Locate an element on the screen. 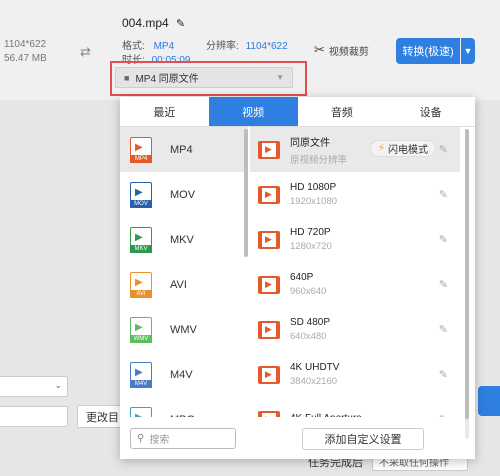 The height and width of the screenshot is (476, 500). video-cut-button: ✂ 视频裁剪 is located at coordinates (341, 50).